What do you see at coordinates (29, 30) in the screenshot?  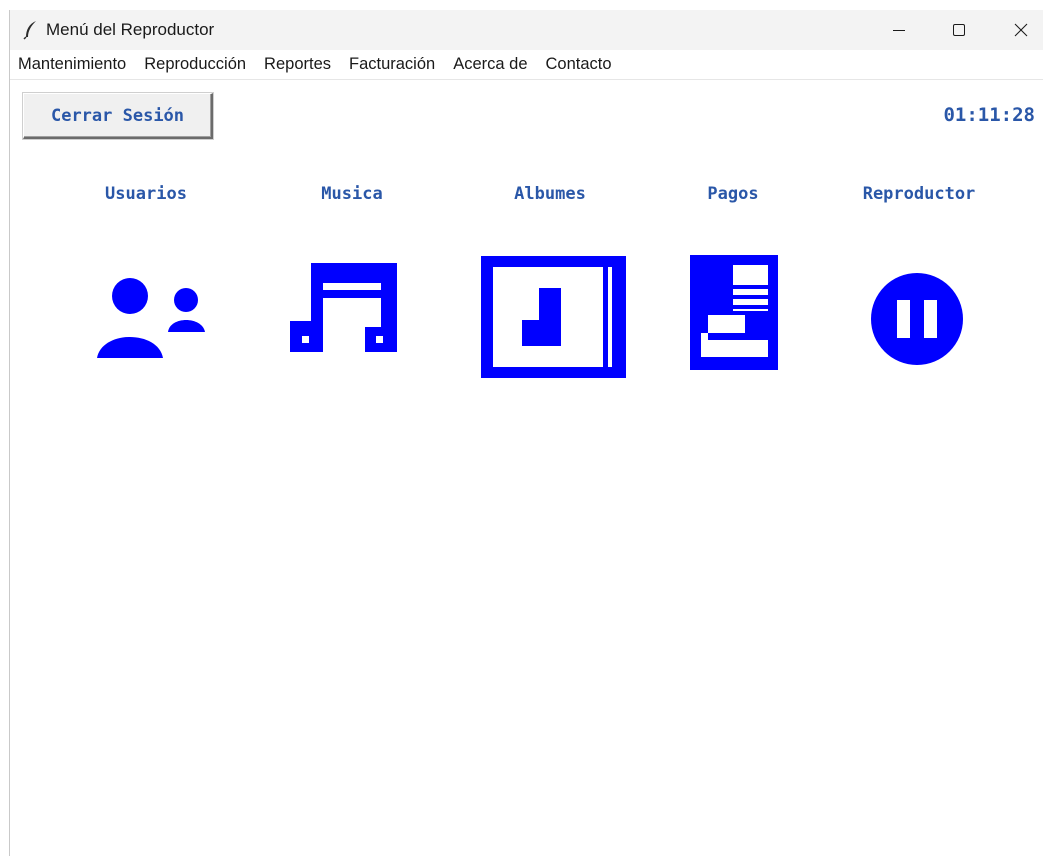 I see `feather-app-icon` at bounding box center [29, 30].